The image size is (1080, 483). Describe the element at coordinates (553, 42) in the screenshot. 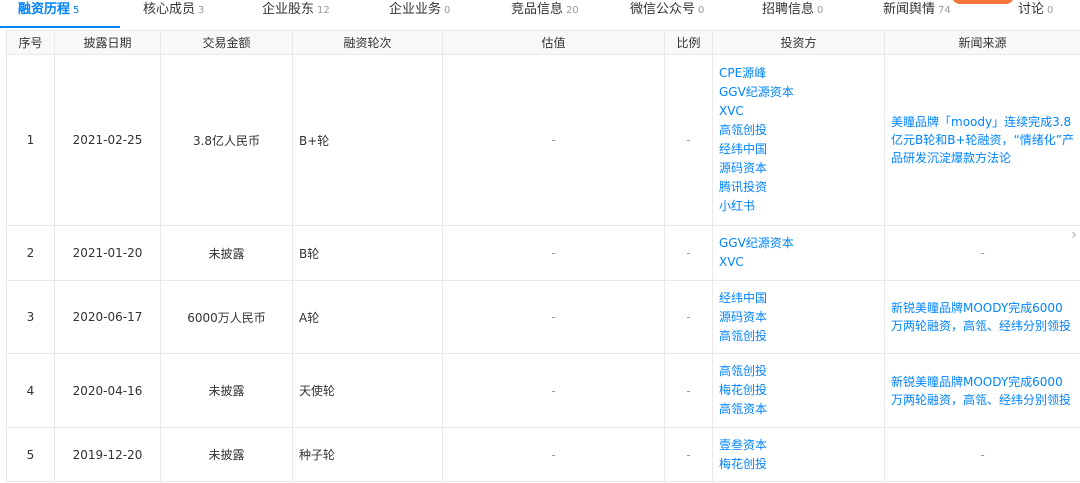

I see `column-header-valuation: 估值` at that location.